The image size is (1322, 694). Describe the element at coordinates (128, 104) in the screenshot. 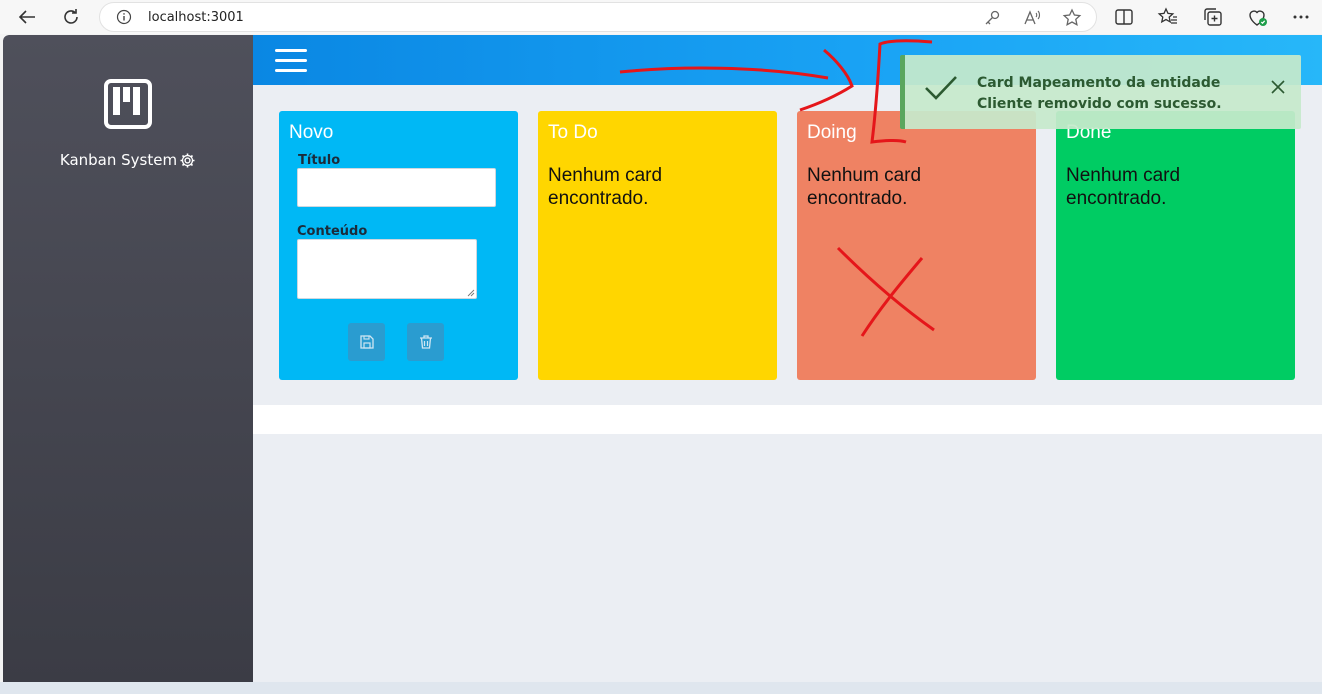

I see `kanban-logo-icon` at that location.